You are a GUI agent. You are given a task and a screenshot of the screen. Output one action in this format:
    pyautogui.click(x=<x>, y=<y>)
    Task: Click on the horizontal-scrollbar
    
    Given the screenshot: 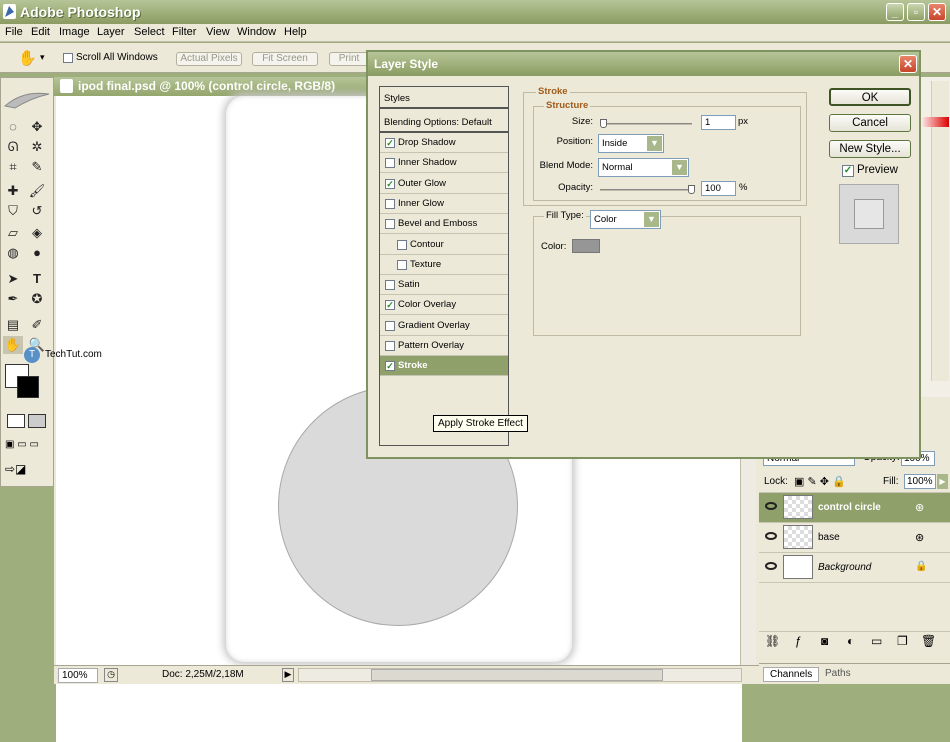 What is the action you would take?
    pyautogui.click(x=520, y=675)
    